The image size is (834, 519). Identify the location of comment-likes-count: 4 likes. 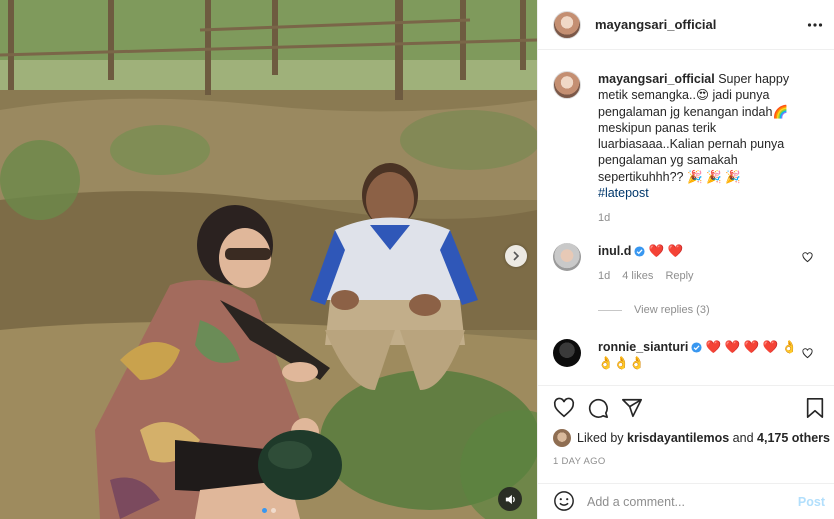
(637, 276).